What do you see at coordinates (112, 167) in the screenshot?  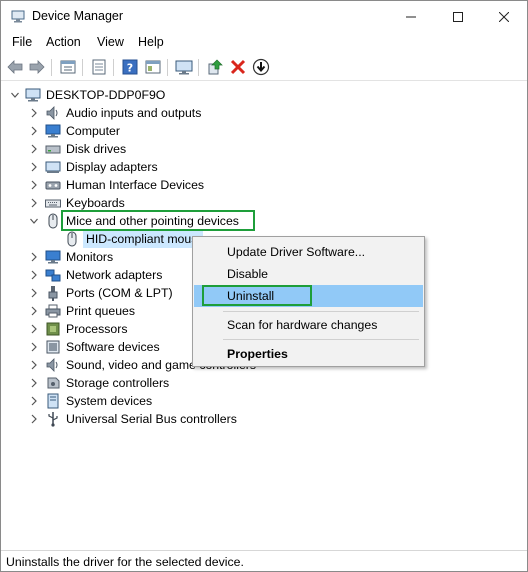 I see `tree-item-label: Display adapters` at bounding box center [112, 167].